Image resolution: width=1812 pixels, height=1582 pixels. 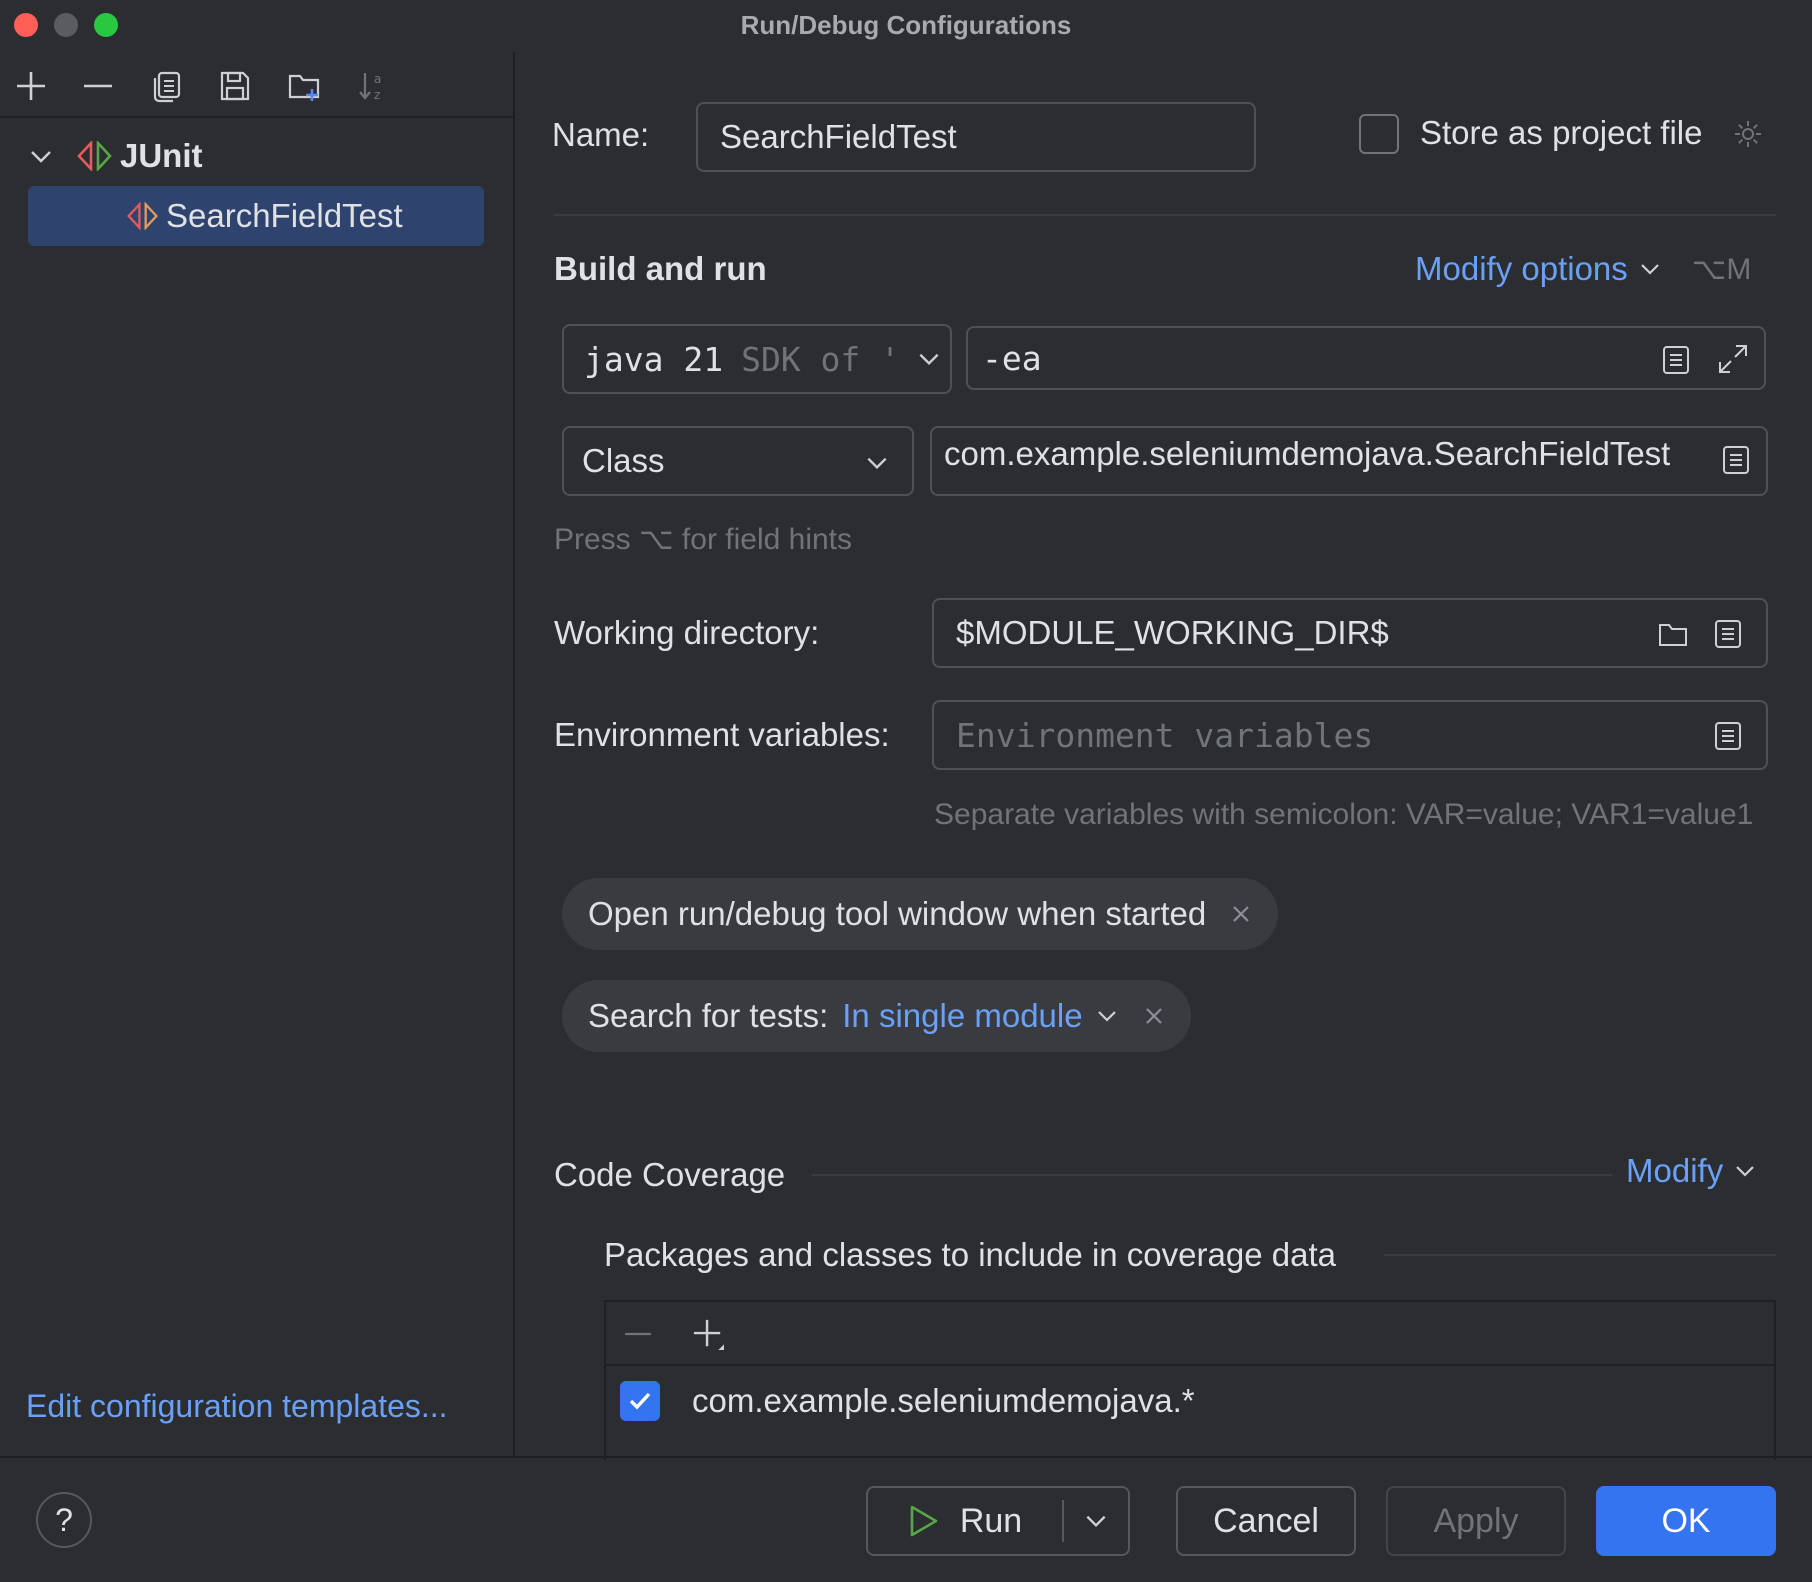 I want to click on env-vars-edit-button, so click(x=1728, y=736).